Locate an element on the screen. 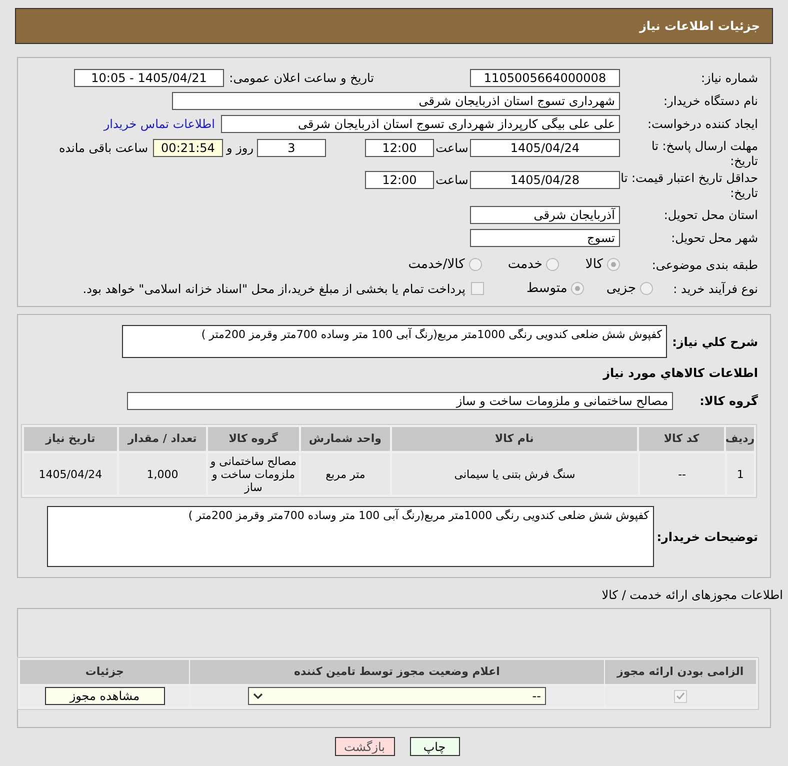  field-label: شرح کلي نياز: is located at coordinates (714, 342).